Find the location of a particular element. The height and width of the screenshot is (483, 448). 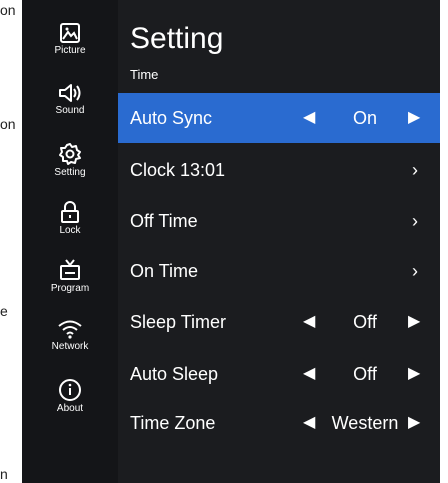

row-label: Clock 13:01 is located at coordinates (178, 170).